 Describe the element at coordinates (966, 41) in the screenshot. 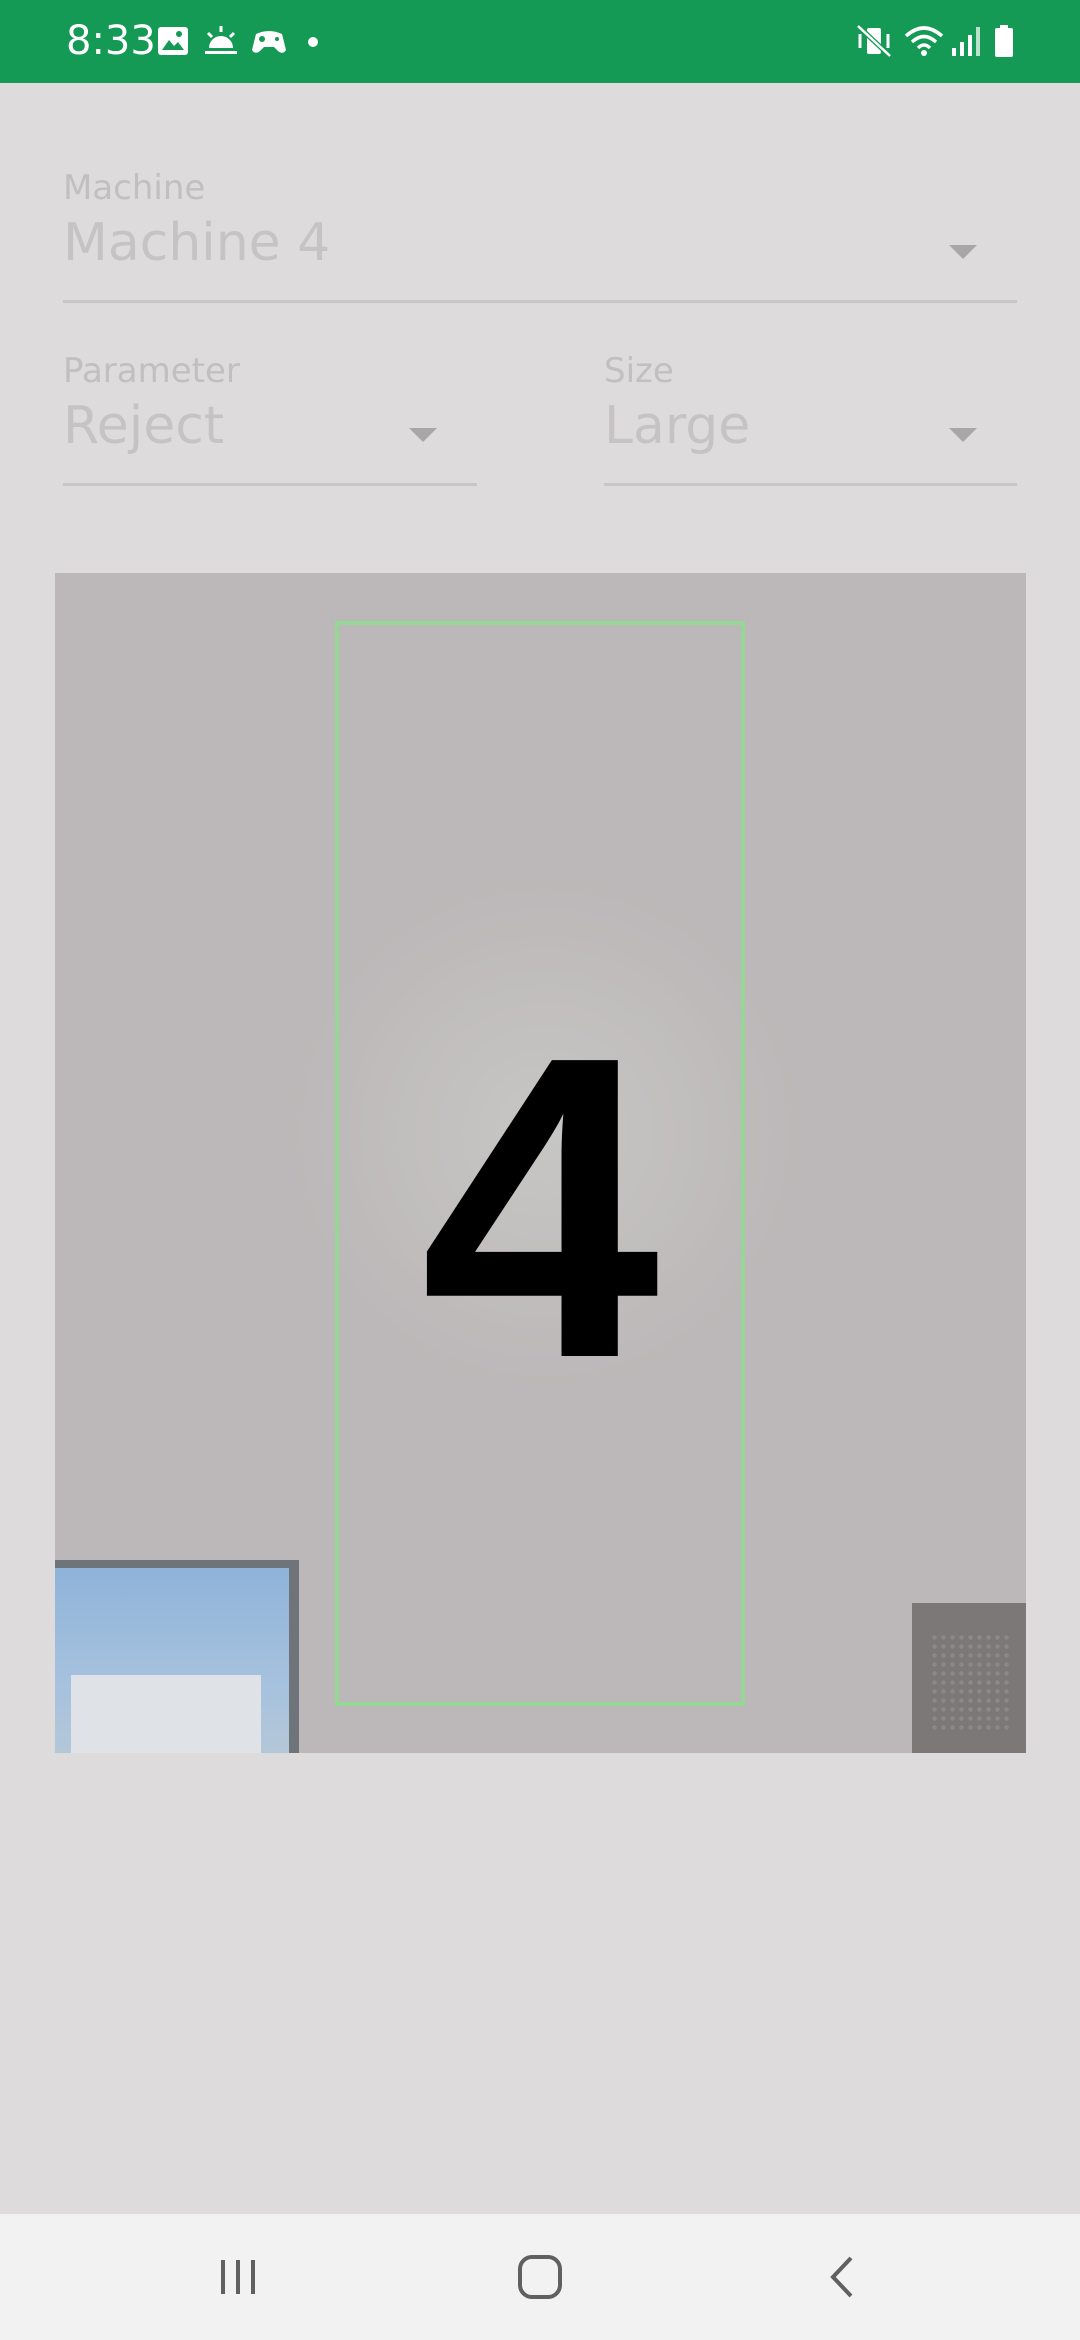

I see `signal-icon` at that location.